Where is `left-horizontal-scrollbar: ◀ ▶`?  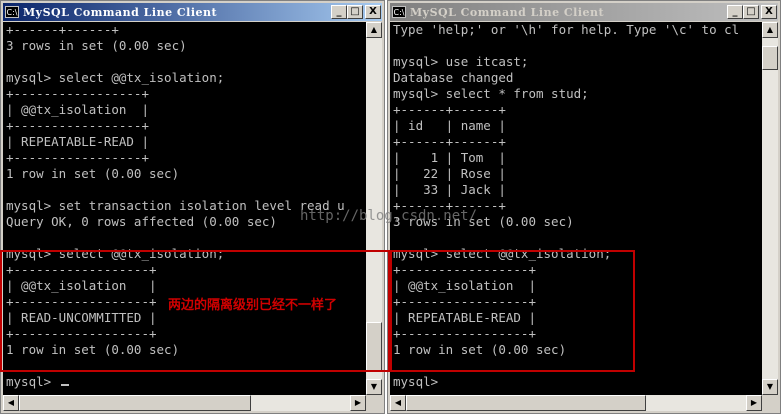
left-horizontal-scrollbar: ◀ ▶ is located at coordinates (184, 403).